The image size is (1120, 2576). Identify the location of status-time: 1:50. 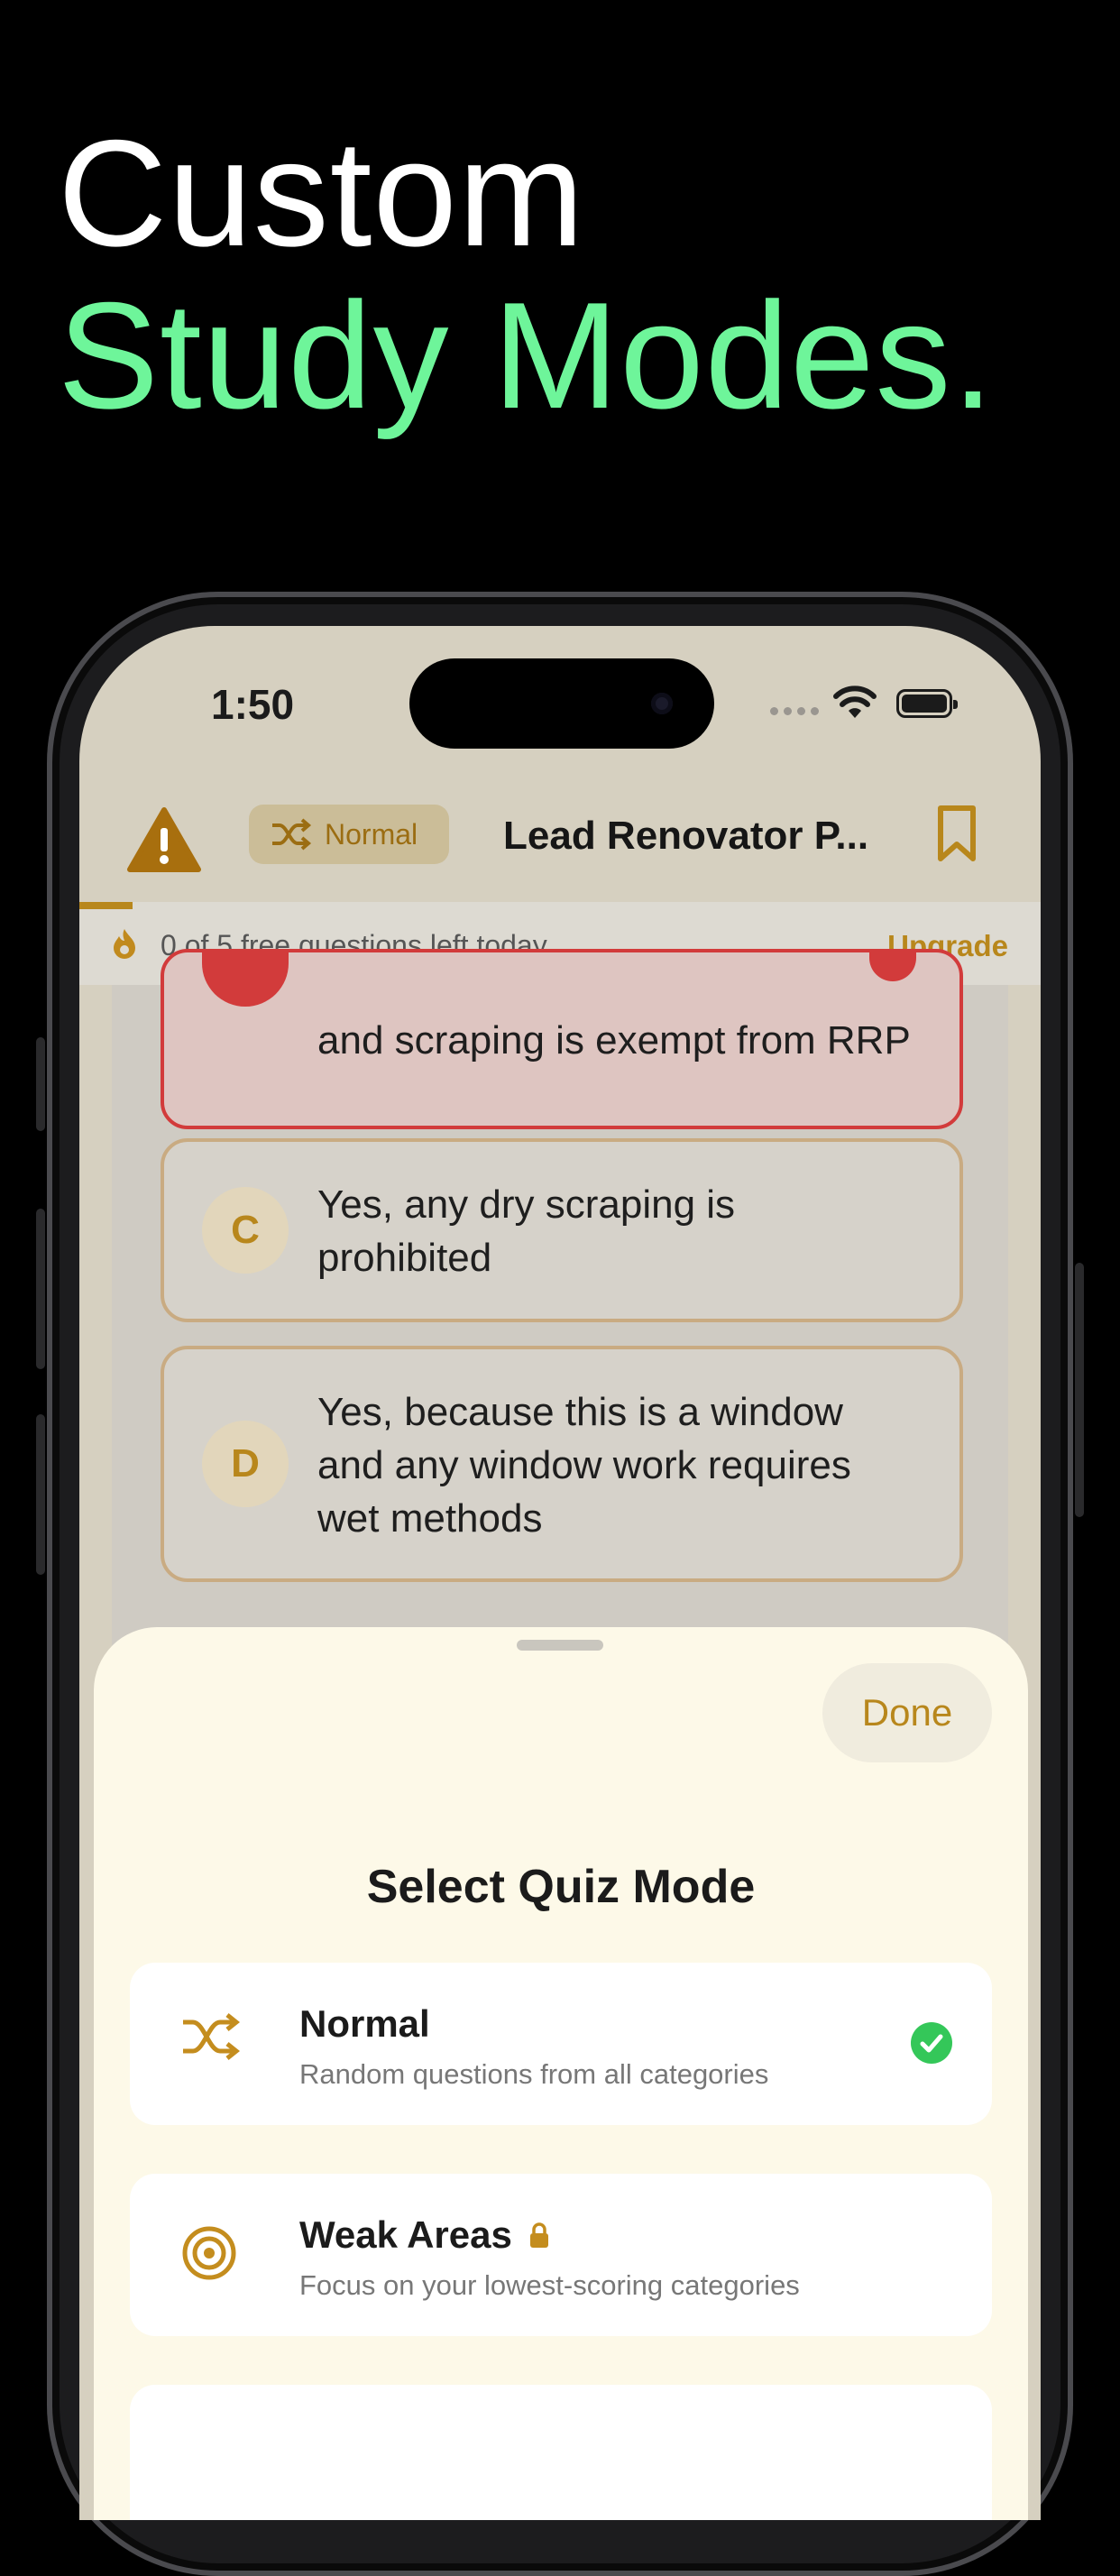
(253, 704).